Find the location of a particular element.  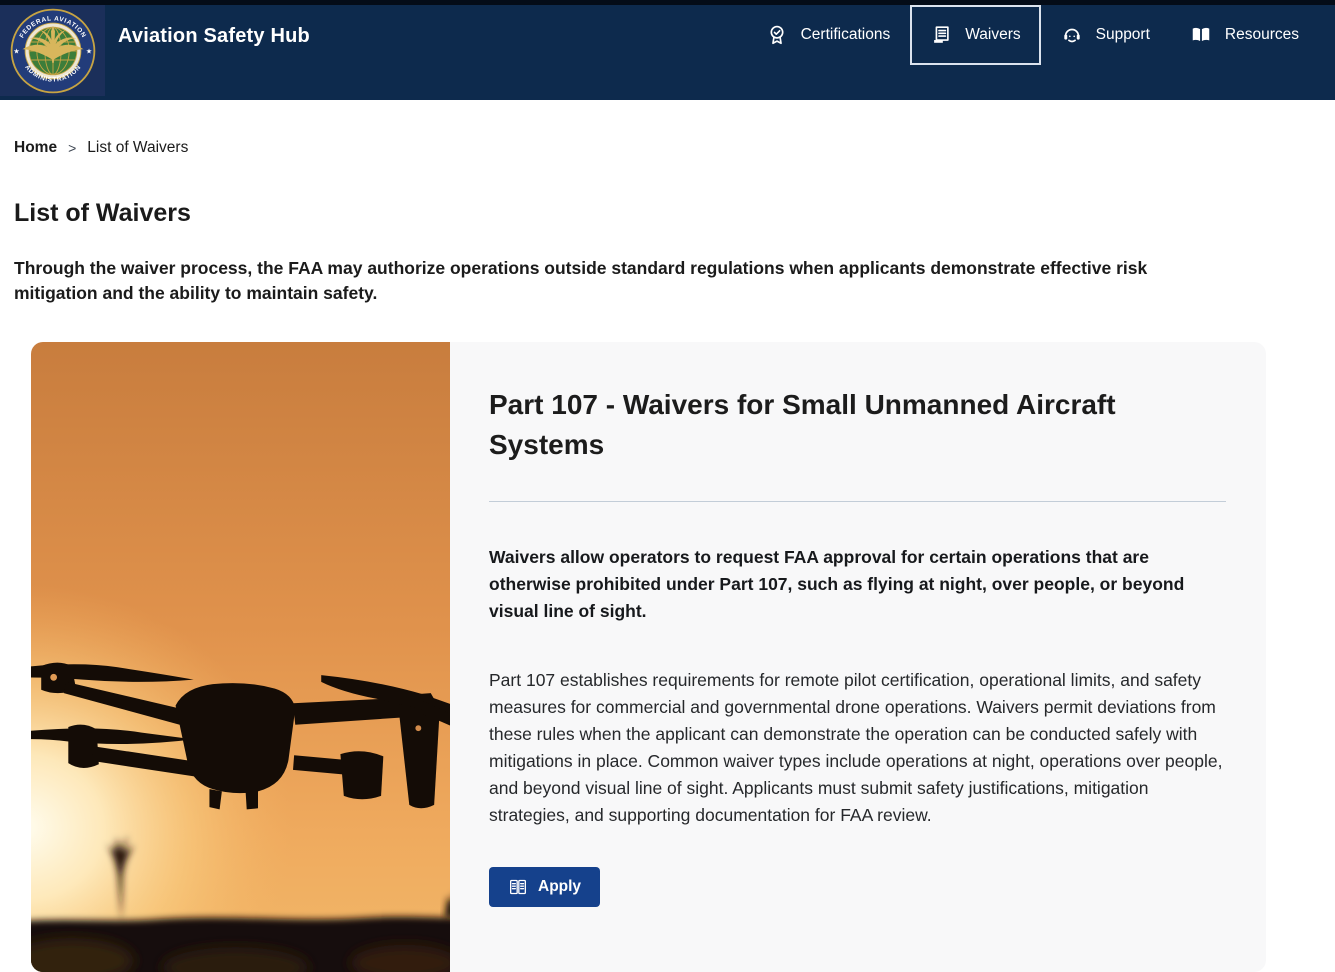

faa-seal-logo: FEDERAL AVIATION ADMINISTRATION ★ ★ is located at coordinates (52, 50).